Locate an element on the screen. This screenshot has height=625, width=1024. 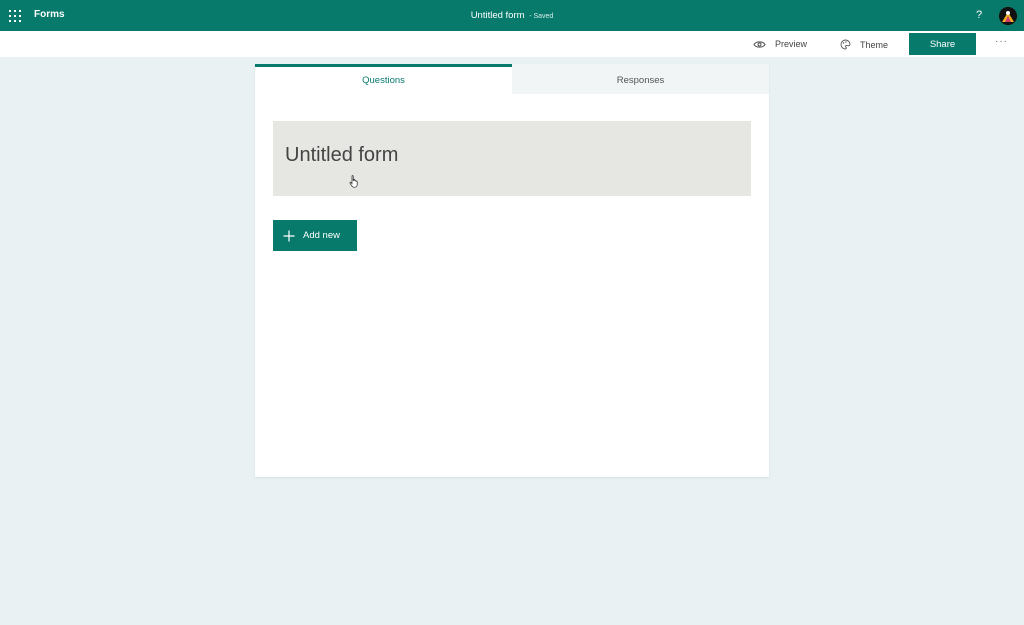
add-new-button: Add new is located at coordinates (315, 235).